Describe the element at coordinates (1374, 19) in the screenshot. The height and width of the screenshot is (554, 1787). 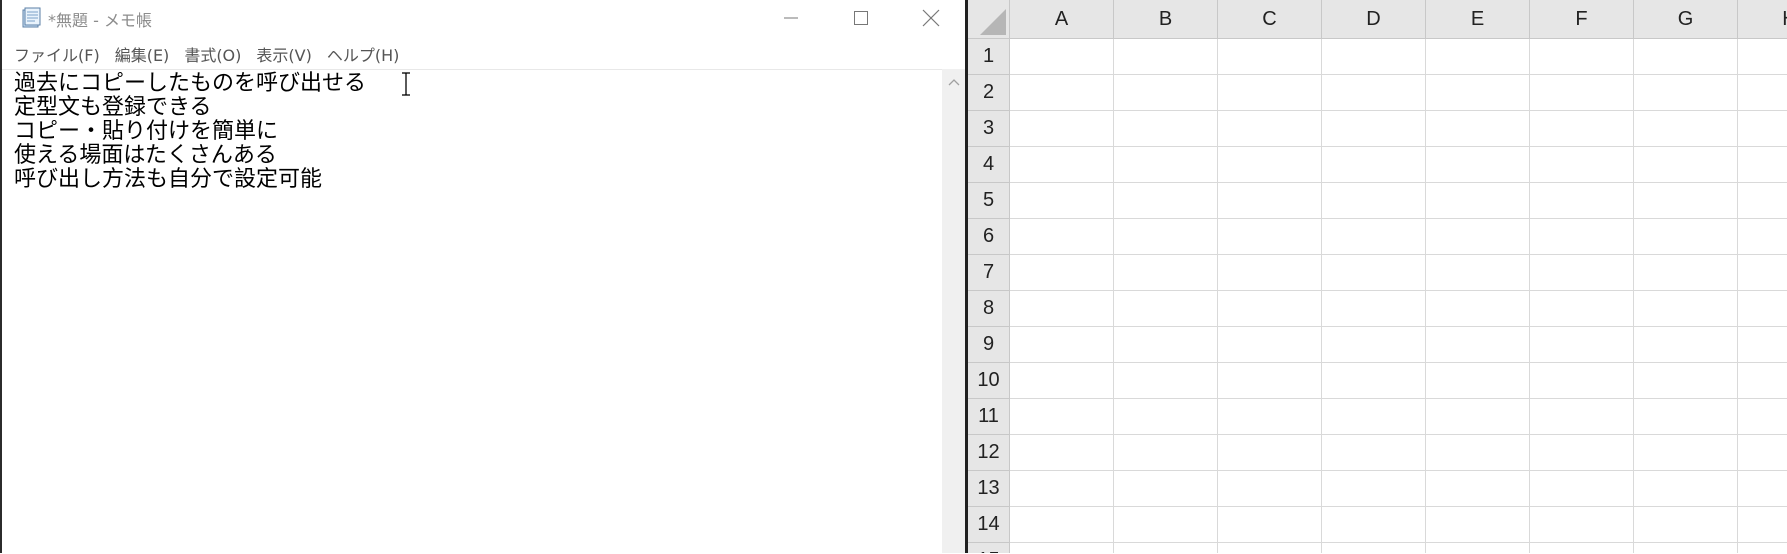
I see `column-header: D` at that location.